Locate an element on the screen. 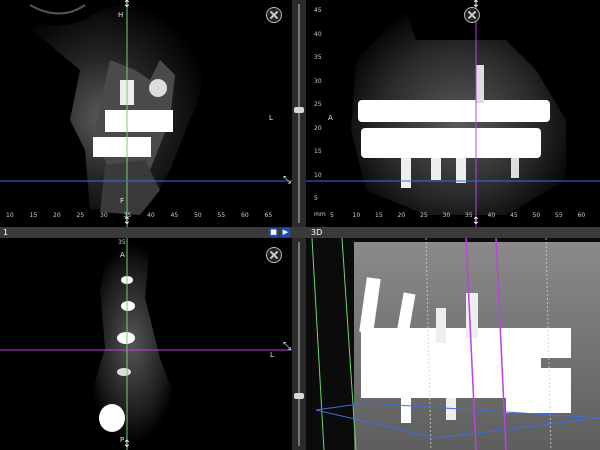 This screenshot has width=600, height=450. orientation-top-label: H is located at coordinates (121, 15).